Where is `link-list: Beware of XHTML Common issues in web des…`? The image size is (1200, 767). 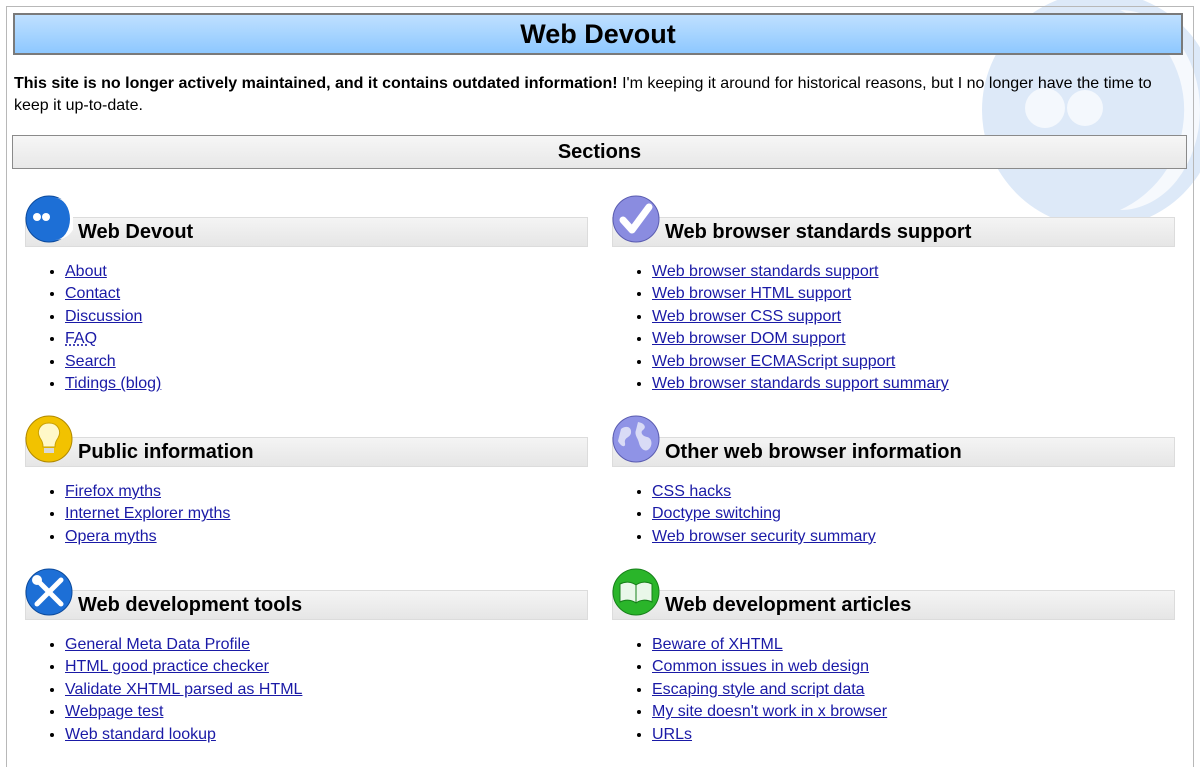 link-list: Beware of XHTML Common issues in web des… is located at coordinates (749, 690).